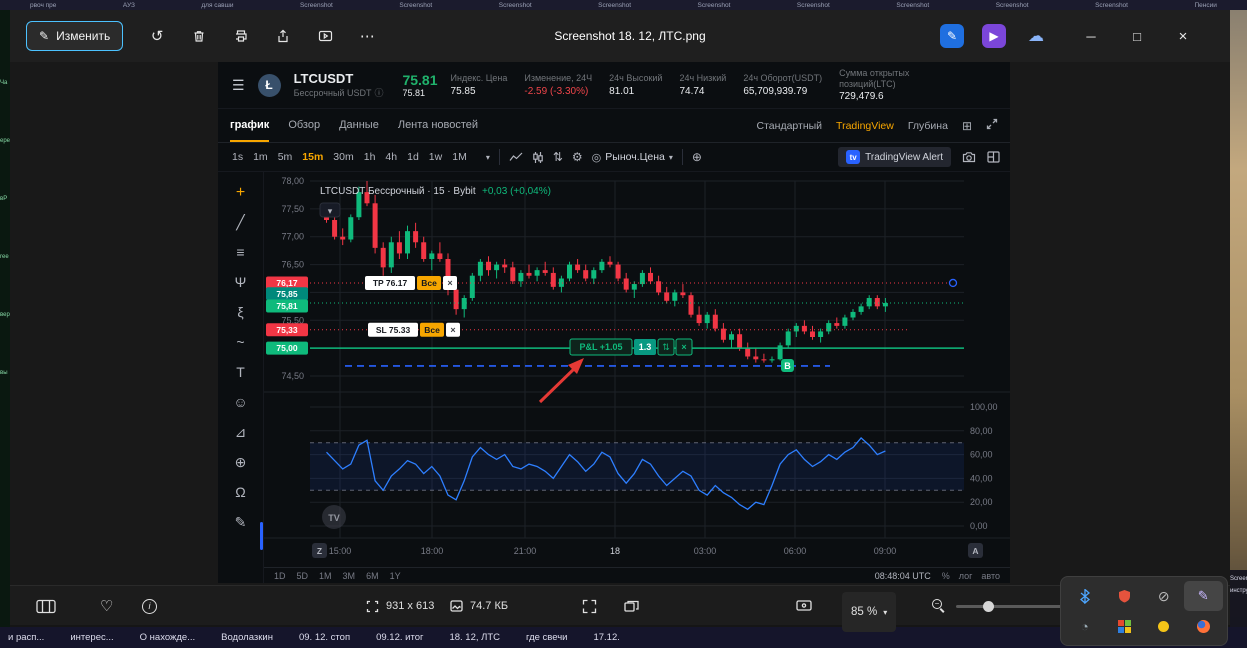 This screenshot has height=648, width=1247. Describe the element at coordinates (546, 637) in the screenshot. I see `taskbar-tab: где свечи` at that location.